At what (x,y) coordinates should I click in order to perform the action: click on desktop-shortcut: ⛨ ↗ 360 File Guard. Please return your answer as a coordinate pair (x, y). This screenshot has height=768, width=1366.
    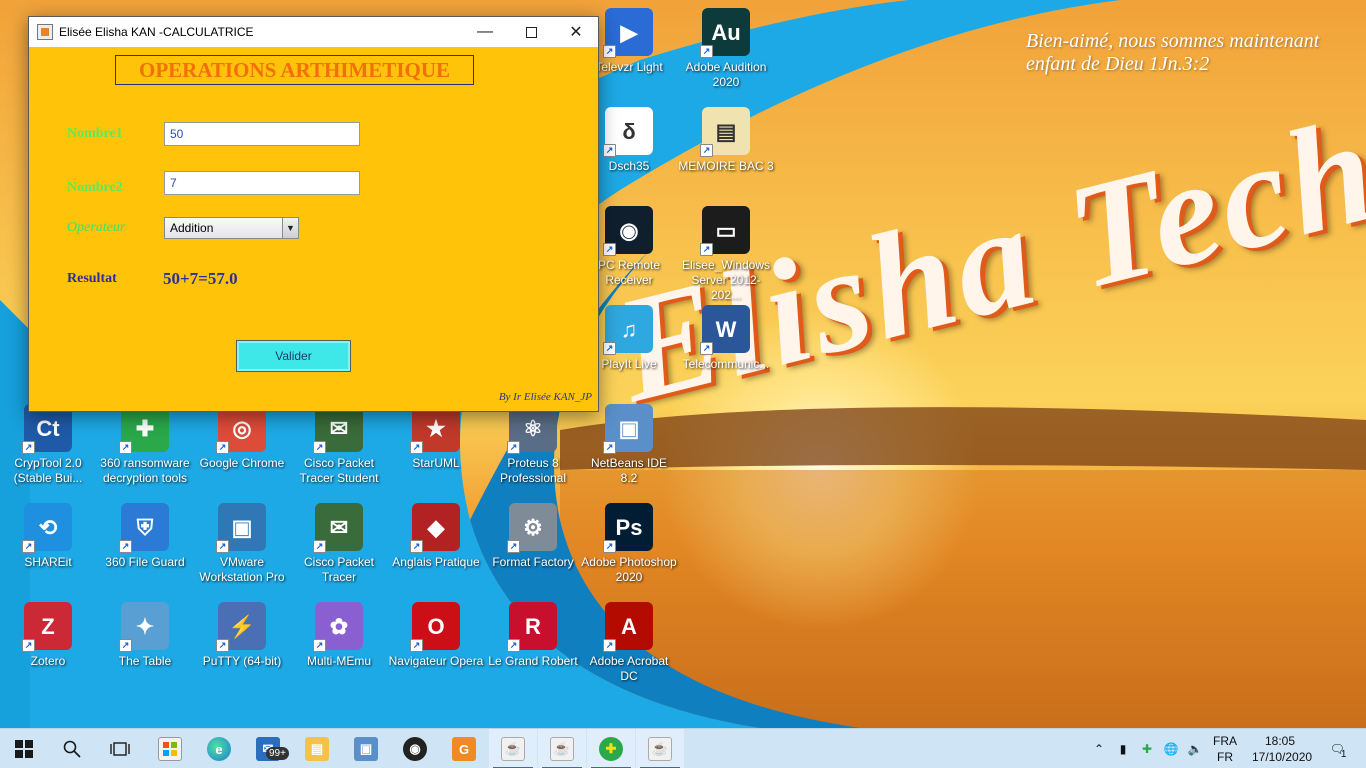
    Looking at the image, I should click on (145, 536).